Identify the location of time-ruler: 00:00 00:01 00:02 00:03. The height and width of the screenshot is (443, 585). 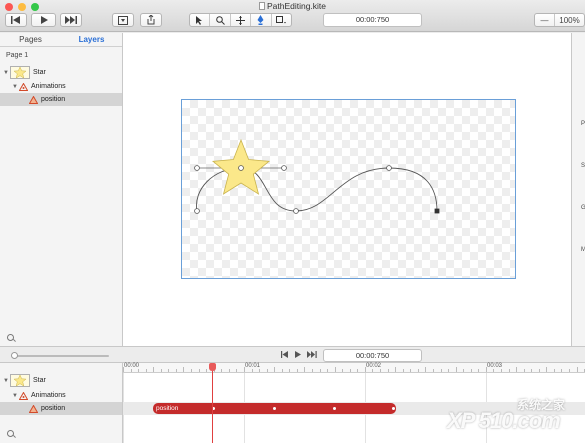
(354, 368).